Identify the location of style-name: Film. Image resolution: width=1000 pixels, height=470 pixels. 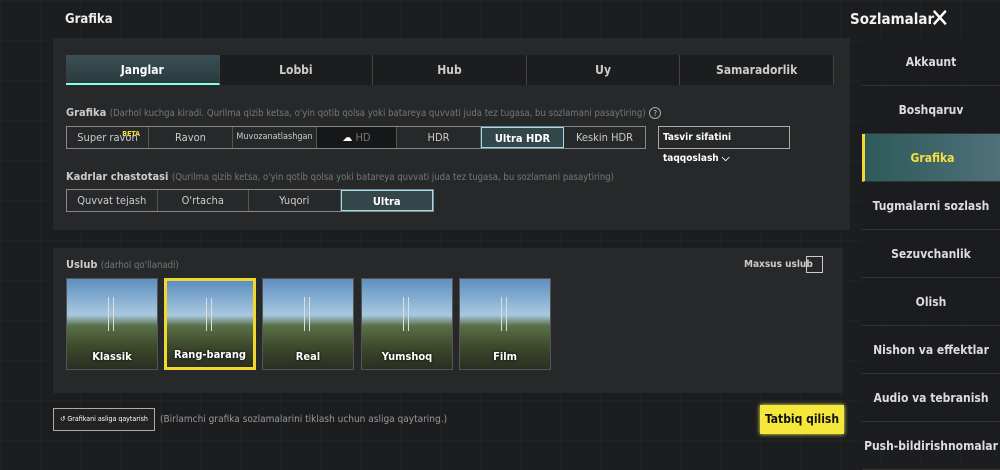
(505, 356).